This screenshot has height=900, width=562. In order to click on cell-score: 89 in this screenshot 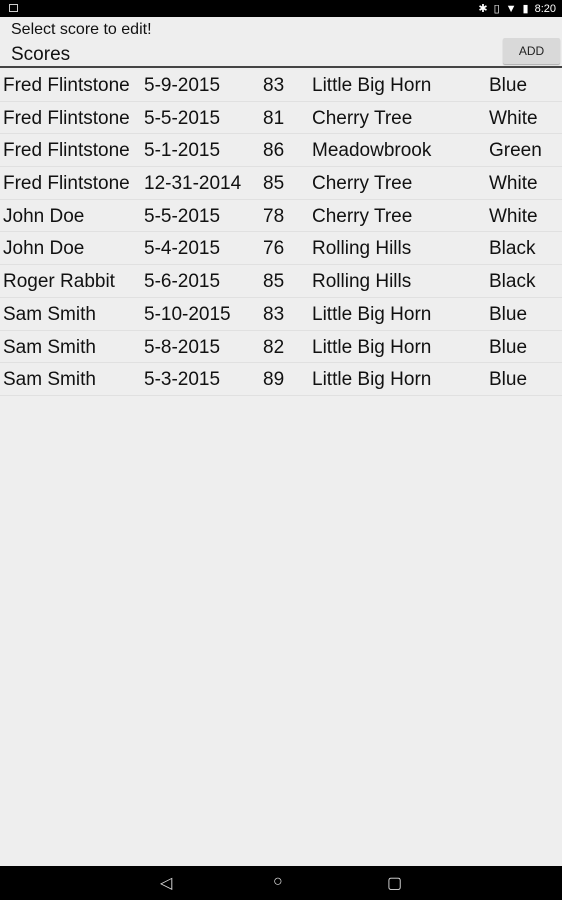, I will do `click(274, 380)`.